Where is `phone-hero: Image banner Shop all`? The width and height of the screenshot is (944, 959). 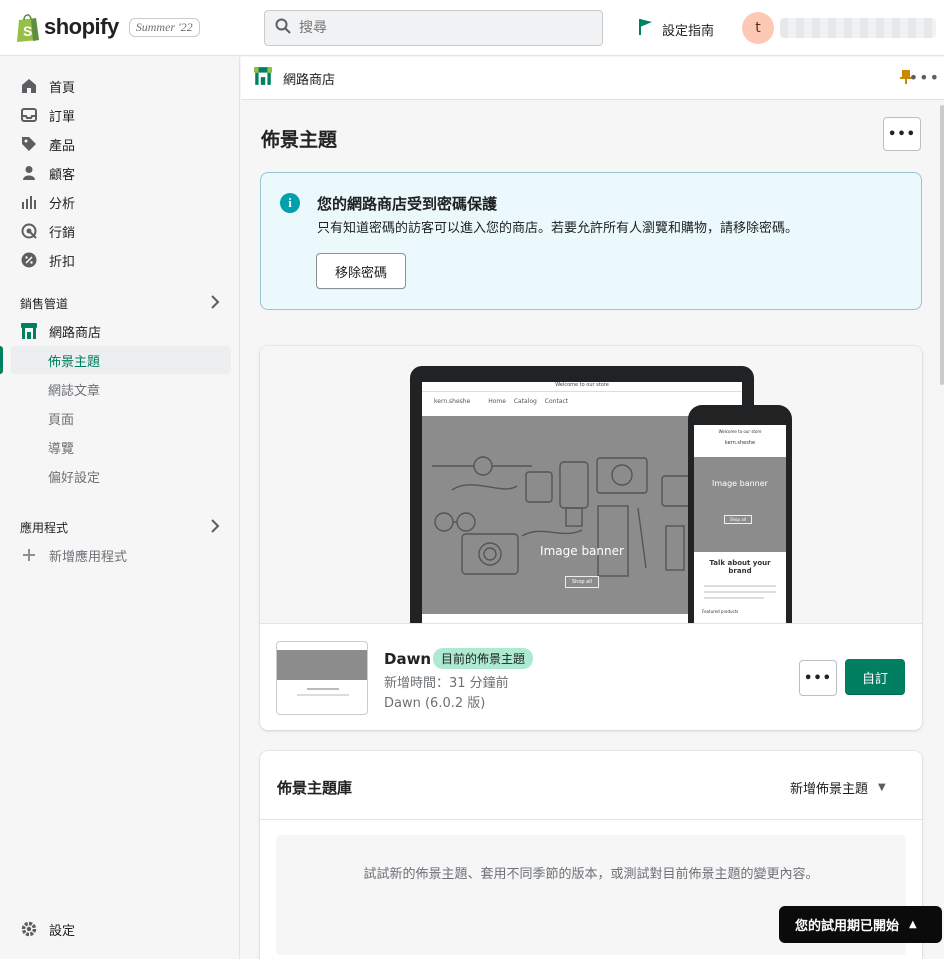
phone-hero: Image banner Shop all is located at coordinates (740, 504).